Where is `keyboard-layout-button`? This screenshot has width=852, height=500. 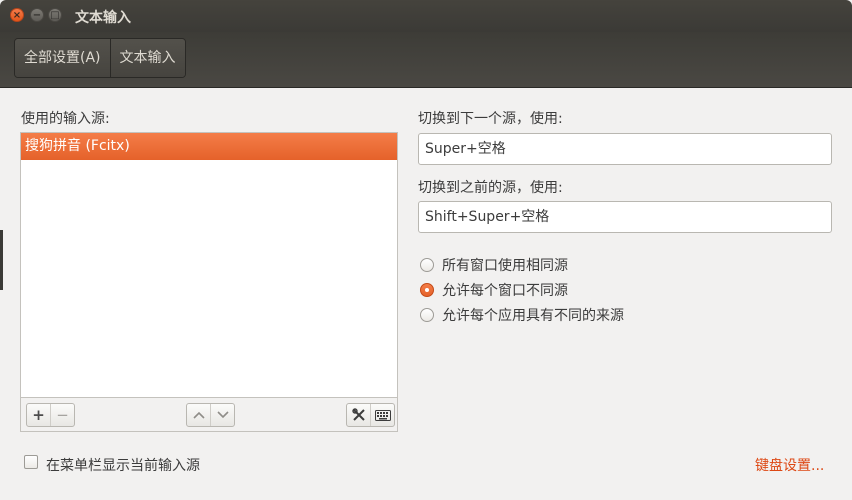
keyboard-layout-button is located at coordinates (382, 415).